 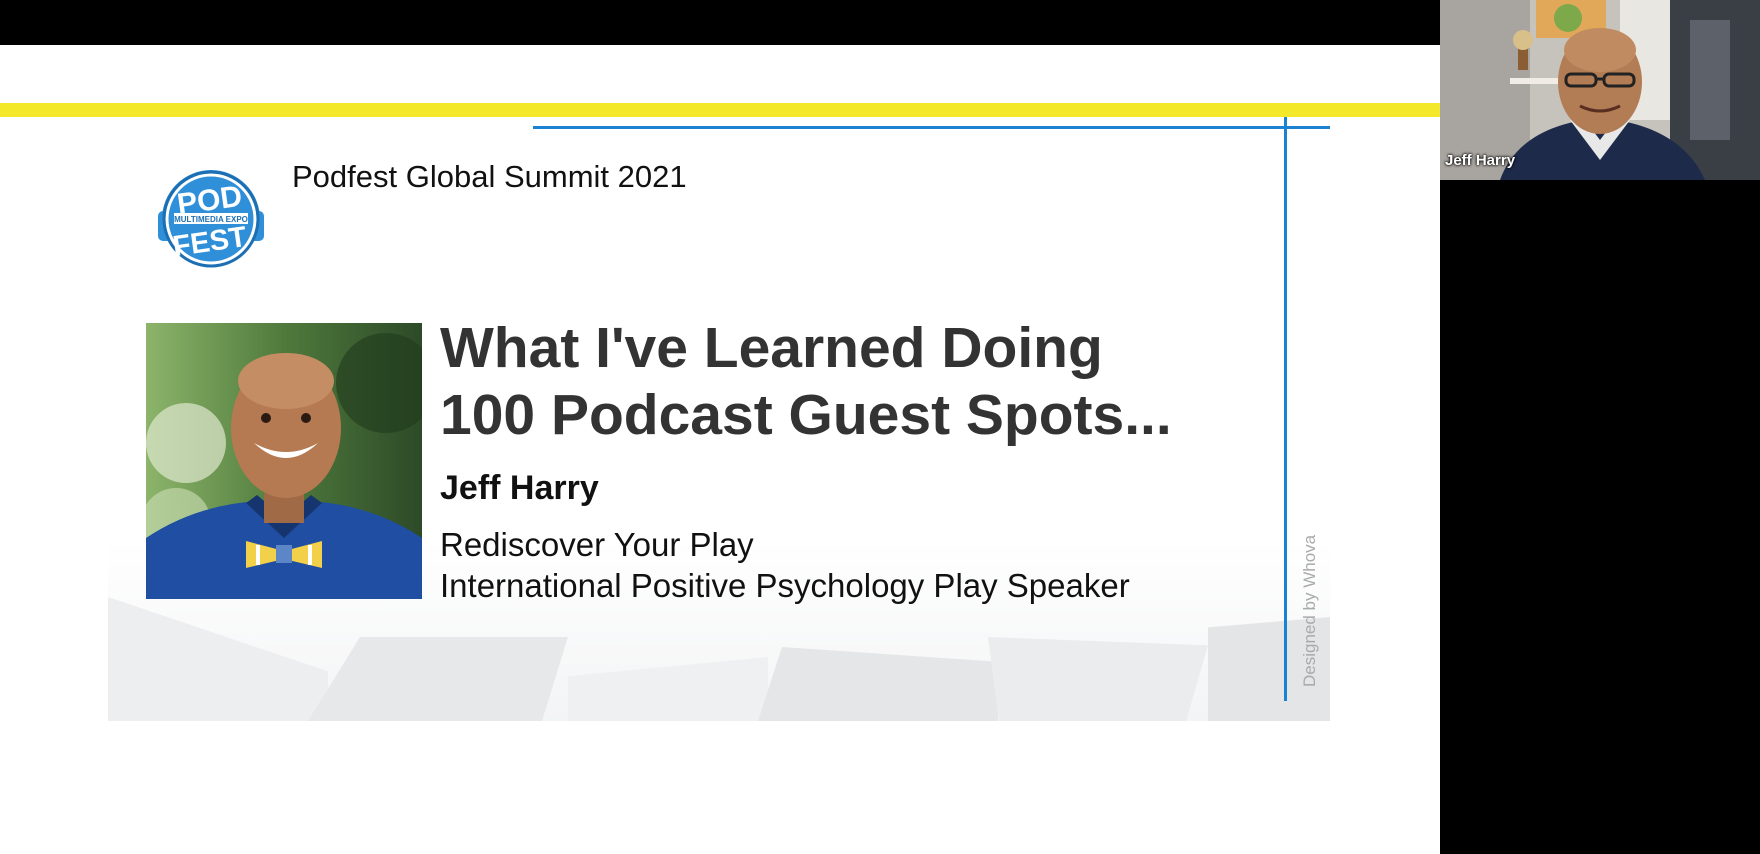 I want to click on event-title: Podfest Global Summit 2021, so click(x=489, y=176).